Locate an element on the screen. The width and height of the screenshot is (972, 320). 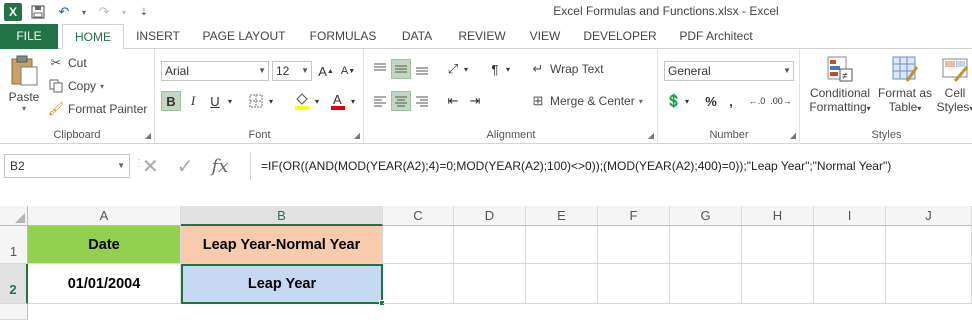
paste-button: Paste ▾ is located at coordinates (24, 84).